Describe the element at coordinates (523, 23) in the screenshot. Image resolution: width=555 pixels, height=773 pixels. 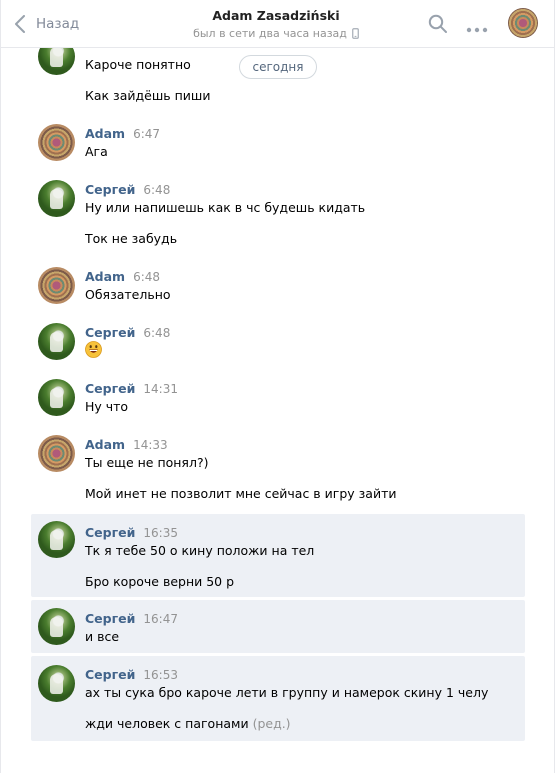
I see `contact-avatar` at that location.